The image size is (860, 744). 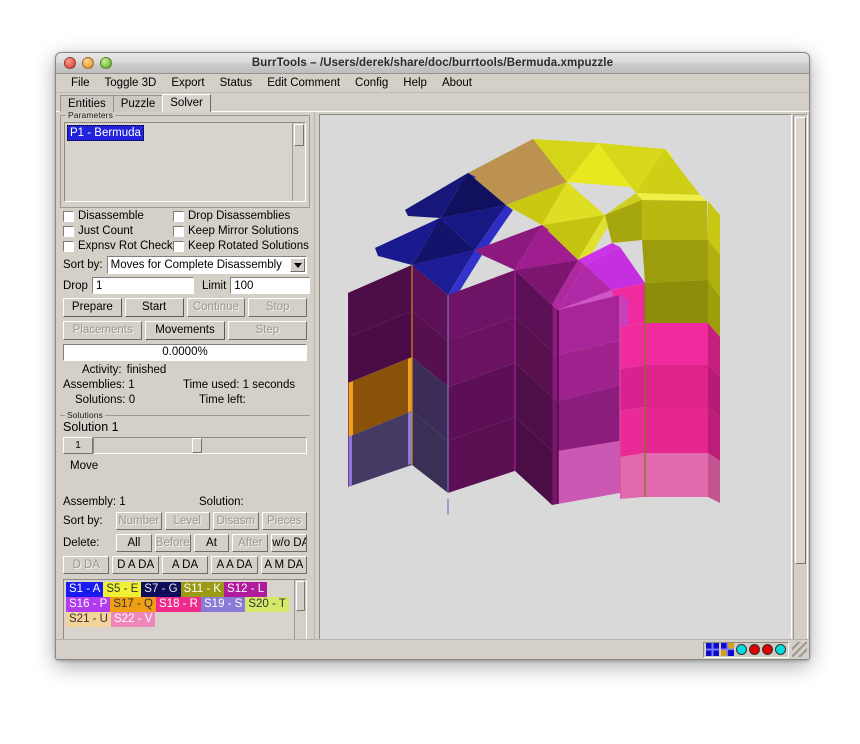 I want to click on a-m-da-button: A M DA, so click(x=284, y=565).